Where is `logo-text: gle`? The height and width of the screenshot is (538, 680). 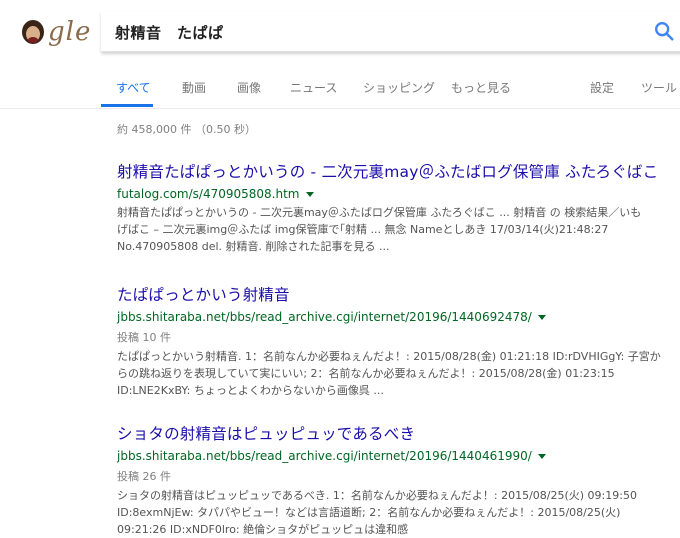
logo-text: gle is located at coordinates (70, 32).